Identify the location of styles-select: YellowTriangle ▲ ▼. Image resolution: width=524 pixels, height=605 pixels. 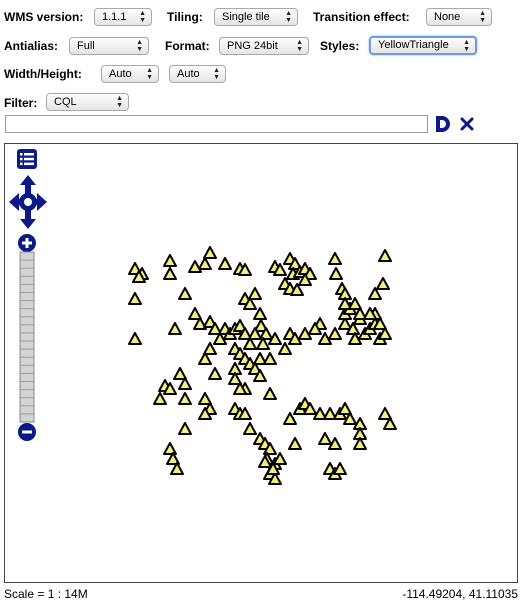
(423, 45).